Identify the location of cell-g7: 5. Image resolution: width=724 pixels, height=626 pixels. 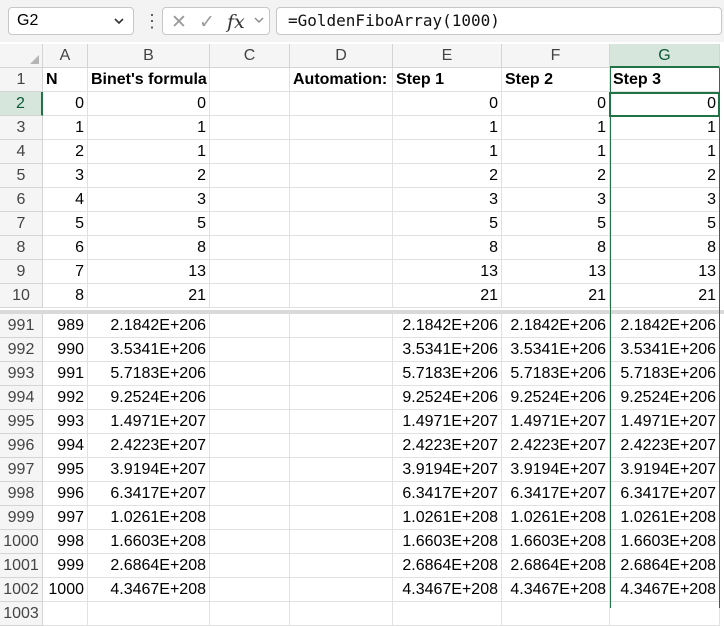
(665, 224).